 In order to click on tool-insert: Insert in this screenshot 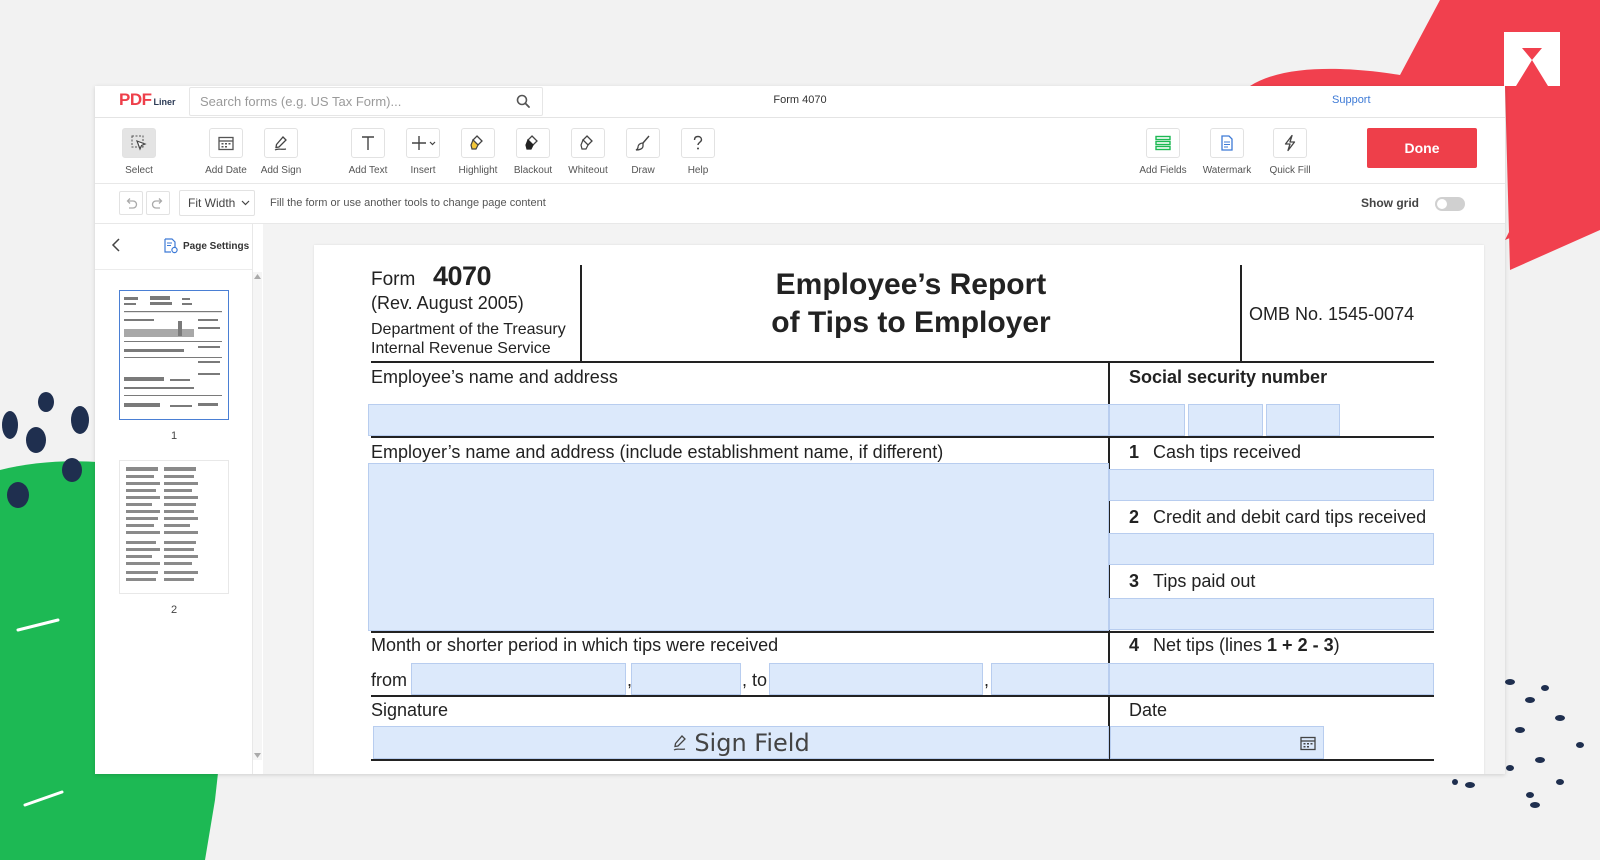, I will do `click(423, 152)`.